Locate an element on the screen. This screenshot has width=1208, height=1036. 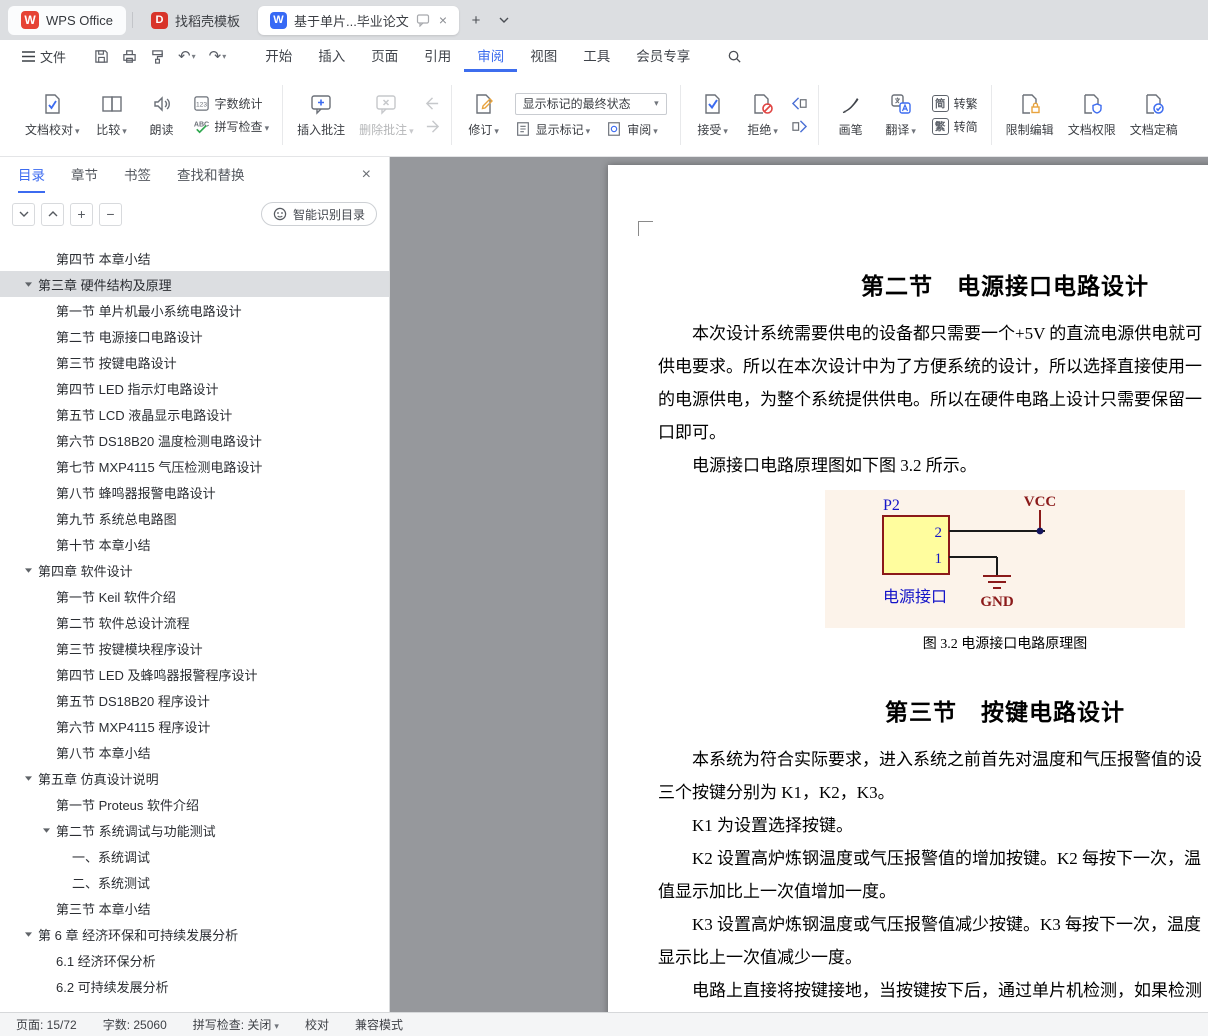
toc-item: 第五章 仿真设计说明 is located at coordinates (194, 778).